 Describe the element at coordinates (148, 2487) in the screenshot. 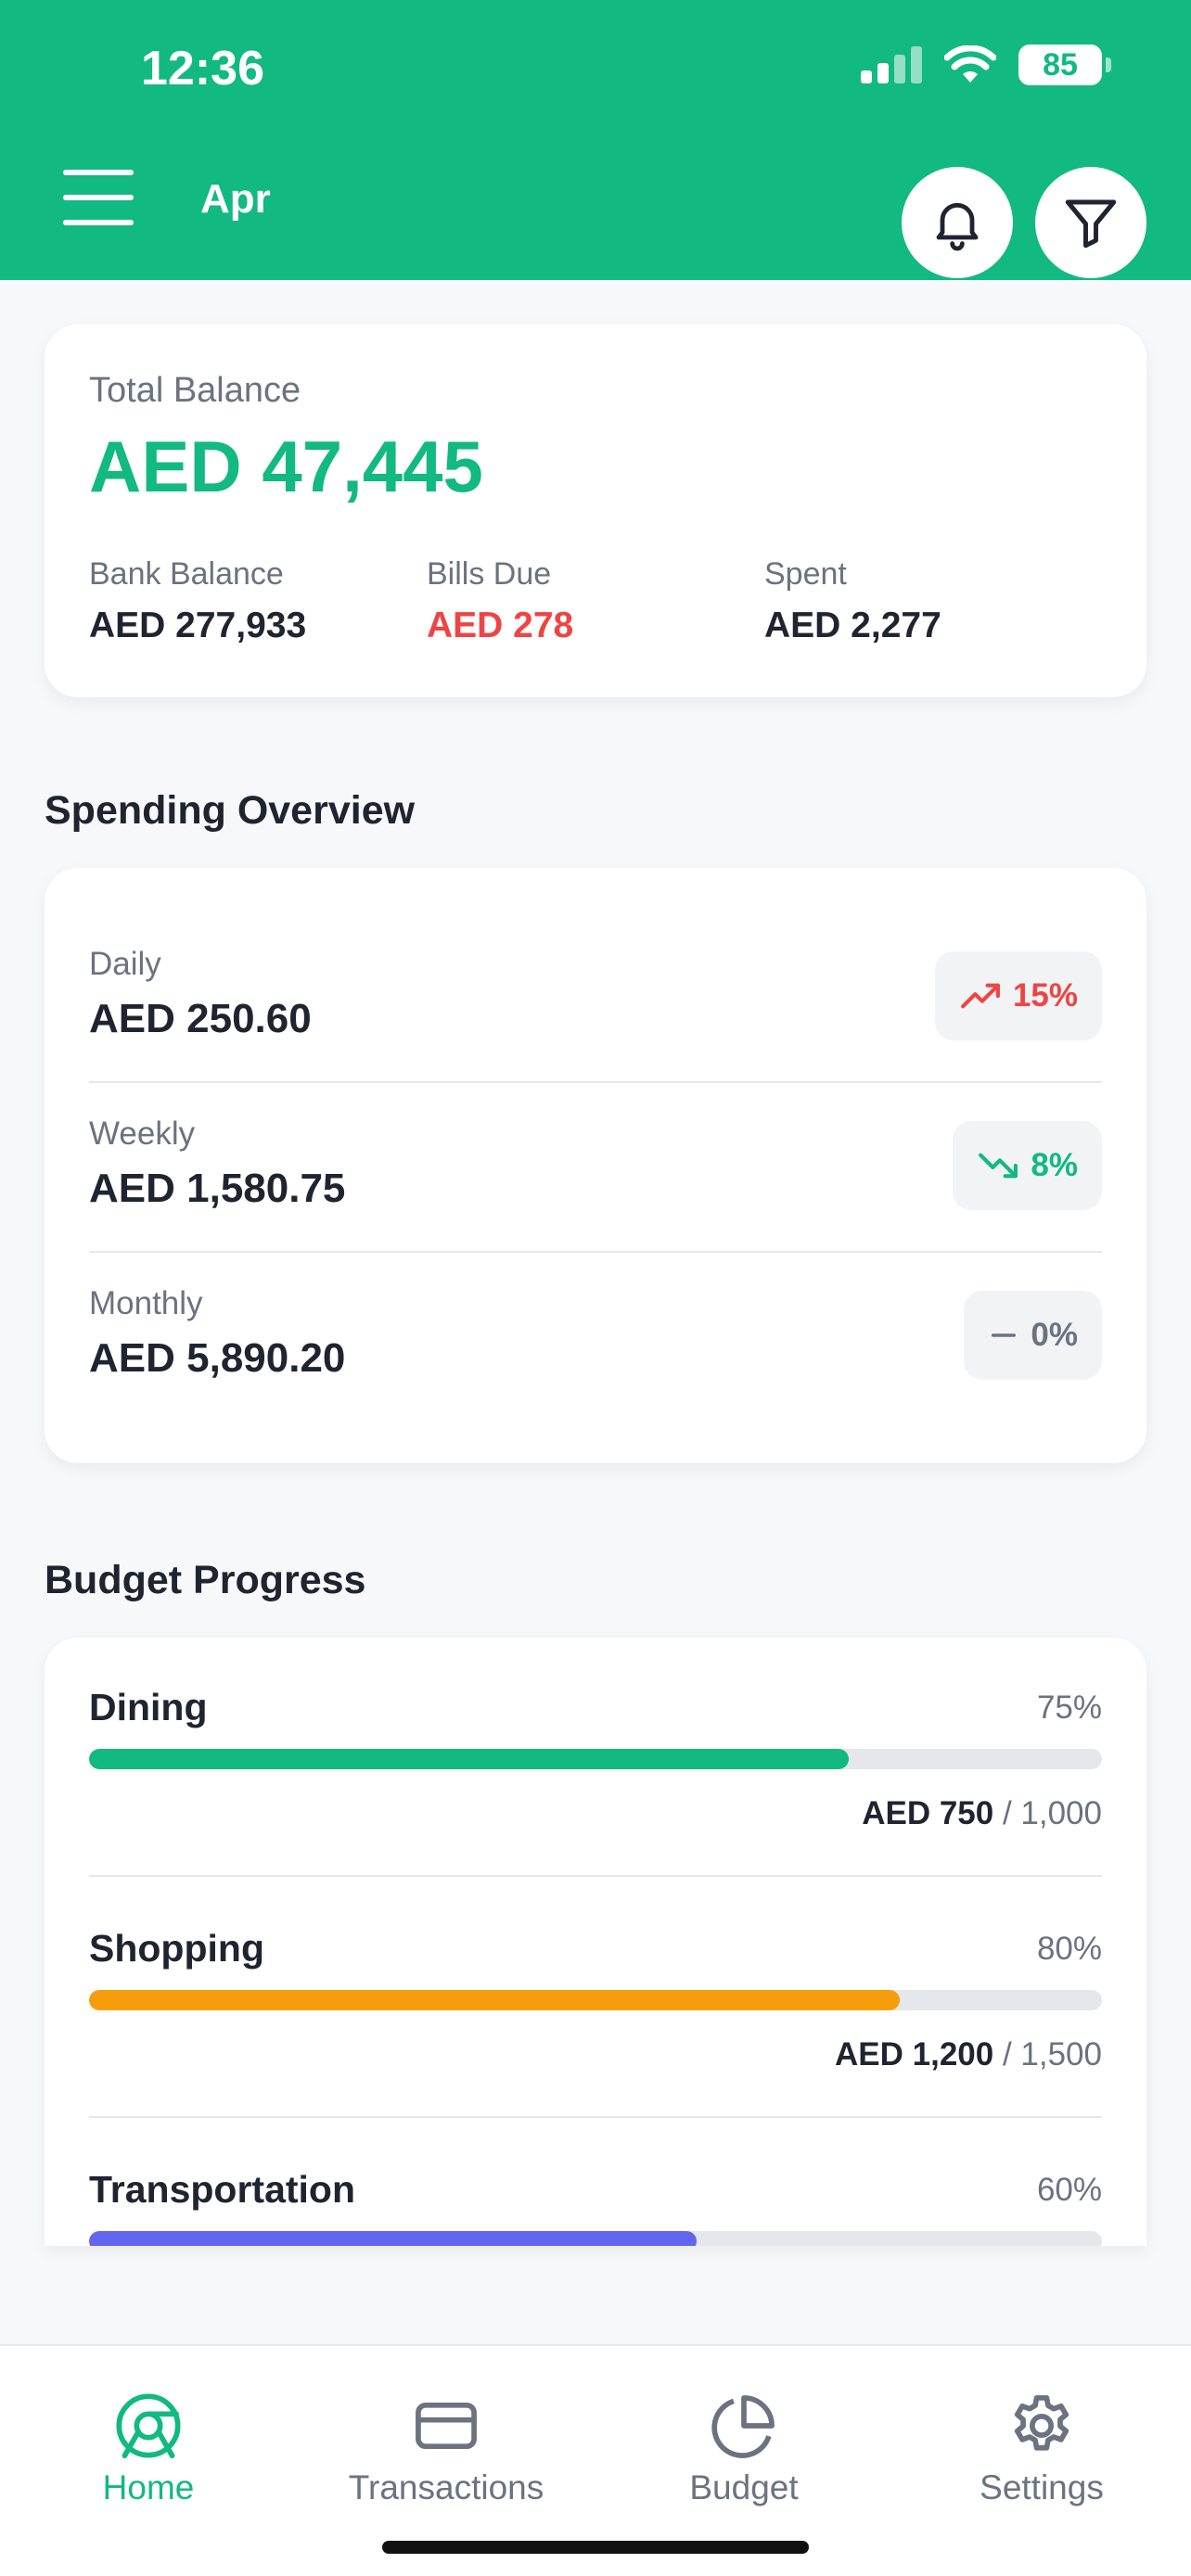

I see `tab-label: Home` at that location.